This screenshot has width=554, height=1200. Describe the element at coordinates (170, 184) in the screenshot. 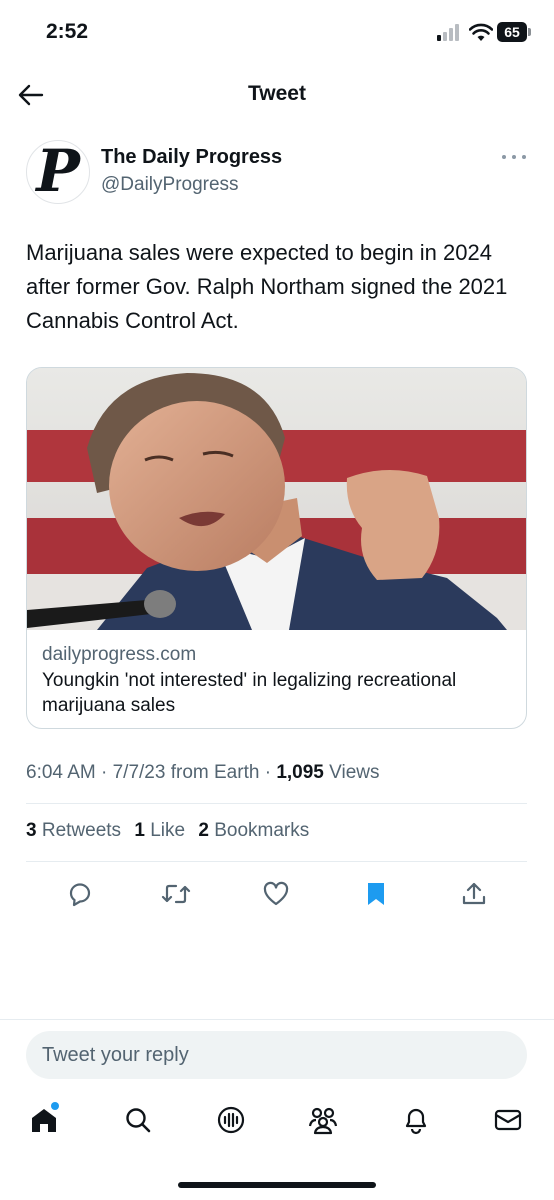

I see `author-handle: @DailyProgress` at that location.